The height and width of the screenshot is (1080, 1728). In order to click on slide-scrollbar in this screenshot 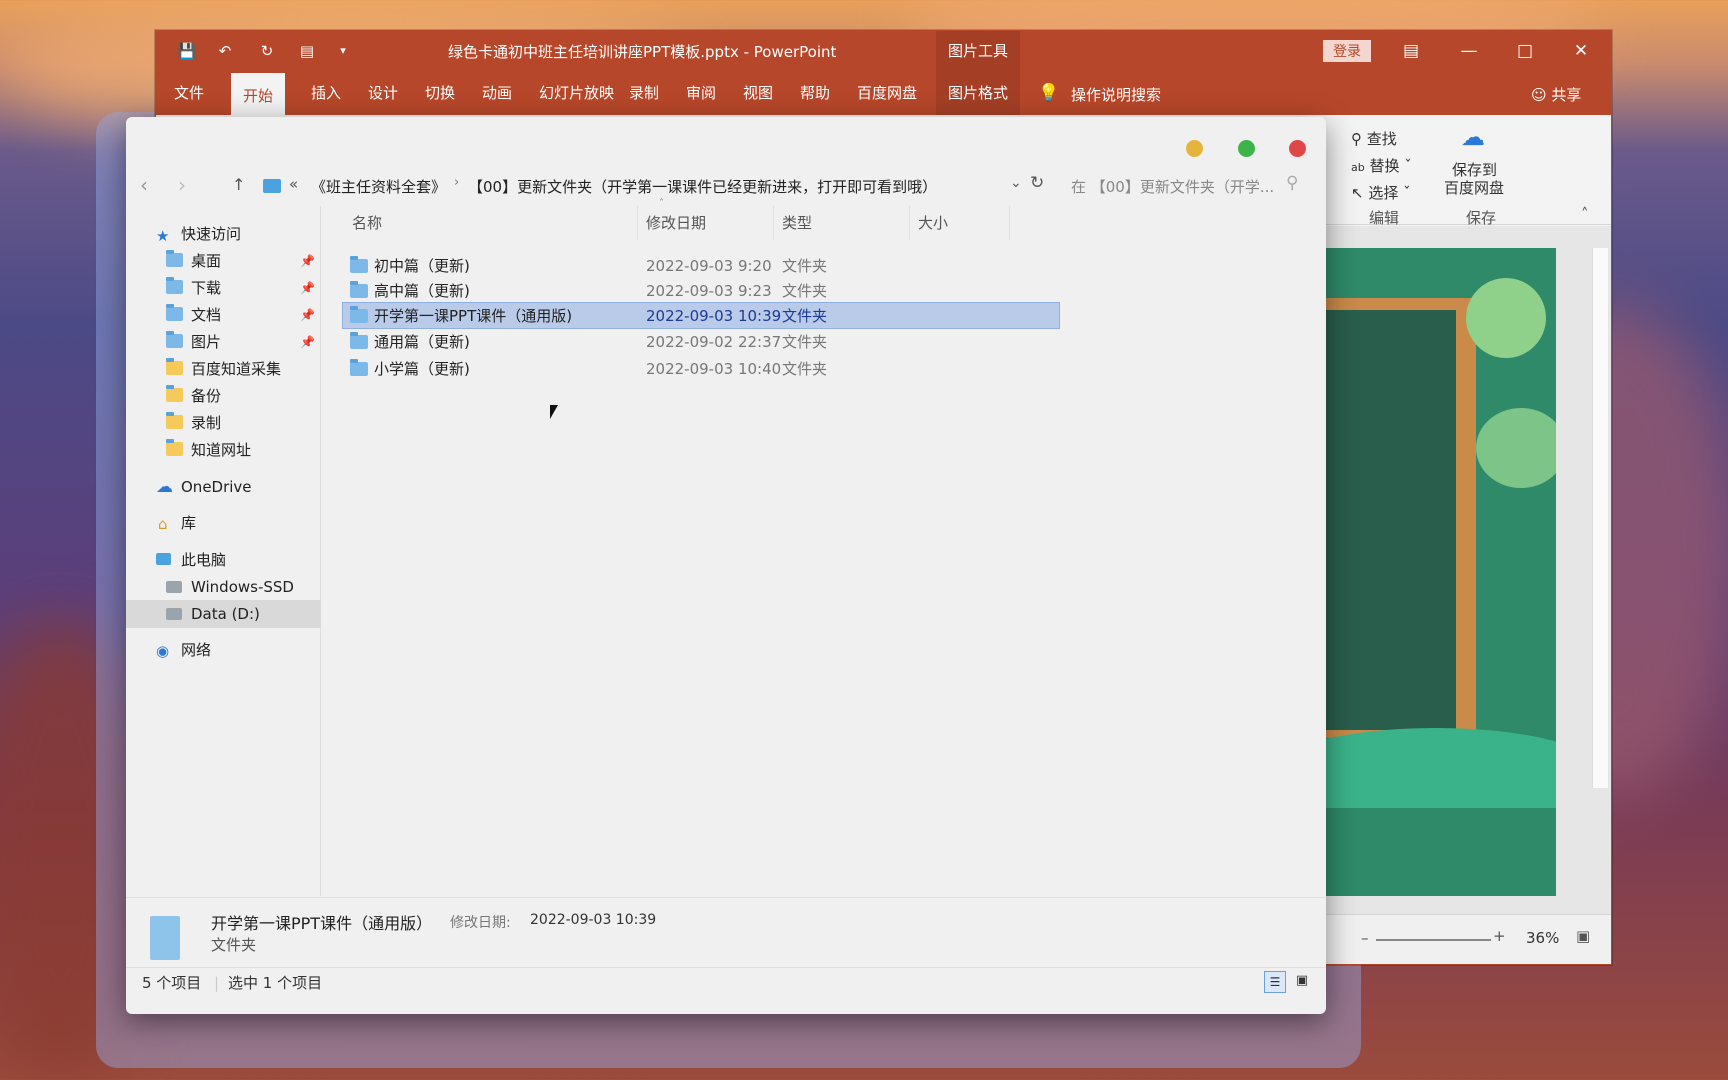, I will do `click(1600, 518)`.